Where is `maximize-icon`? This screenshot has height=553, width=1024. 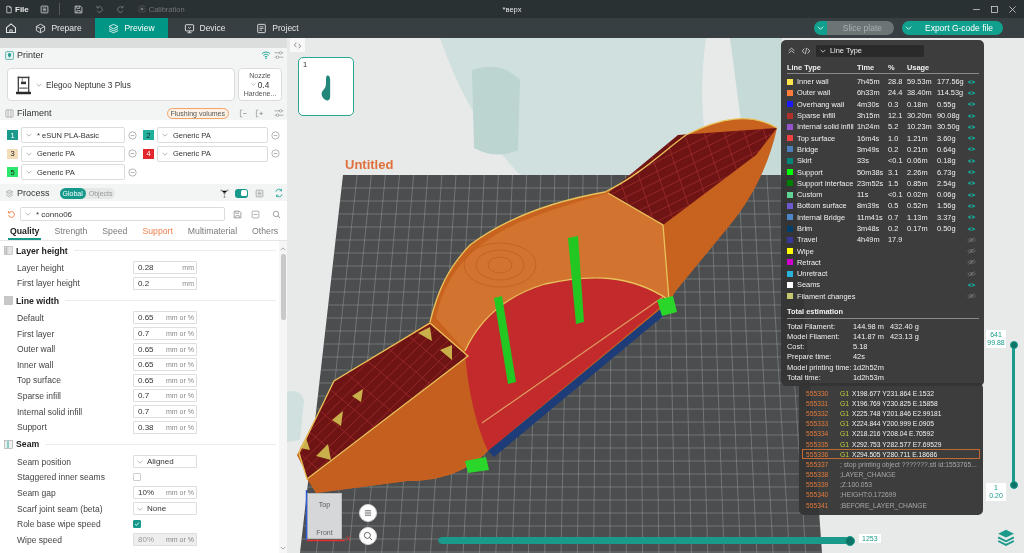 maximize-icon is located at coordinates (994, 9).